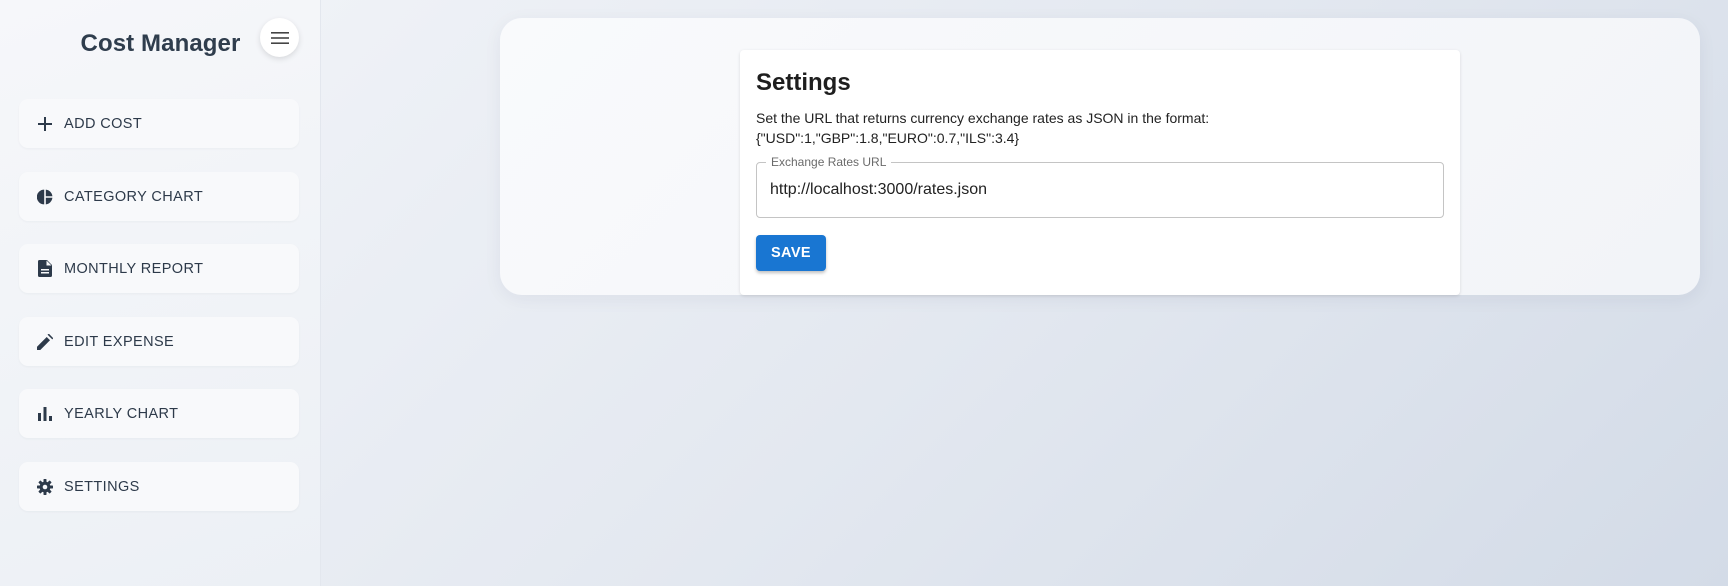  What do you see at coordinates (45, 124) in the screenshot?
I see `plus-icon` at bounding box center [45, 124].